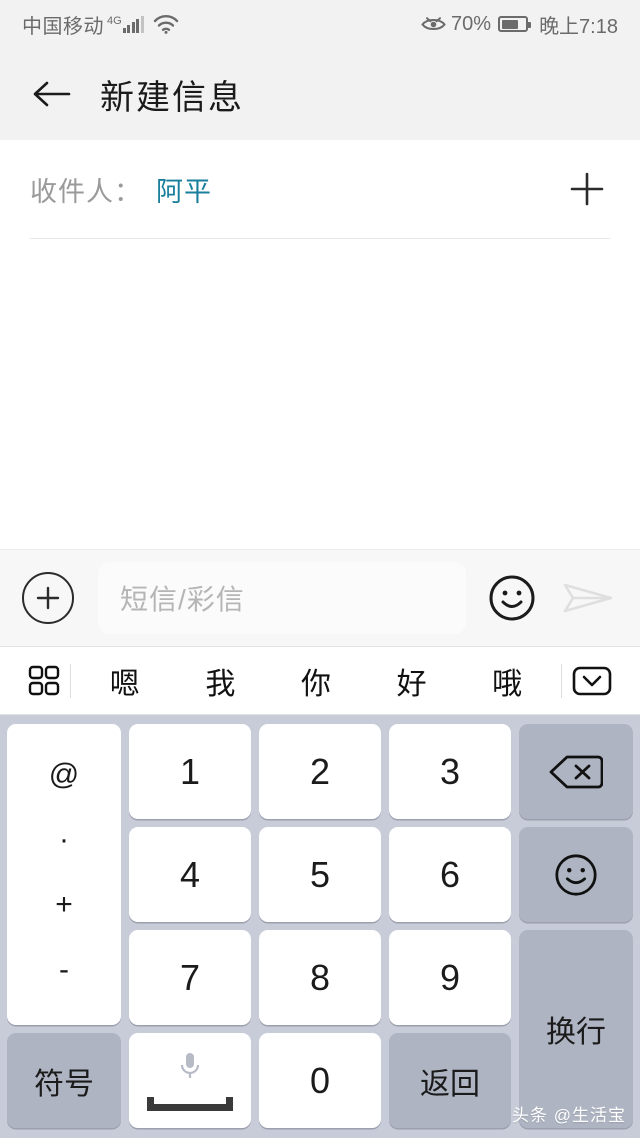  What do you see at coordinates (588, 598) in the screenshot?
I see `send-icon` at bounding box center [588, 598].